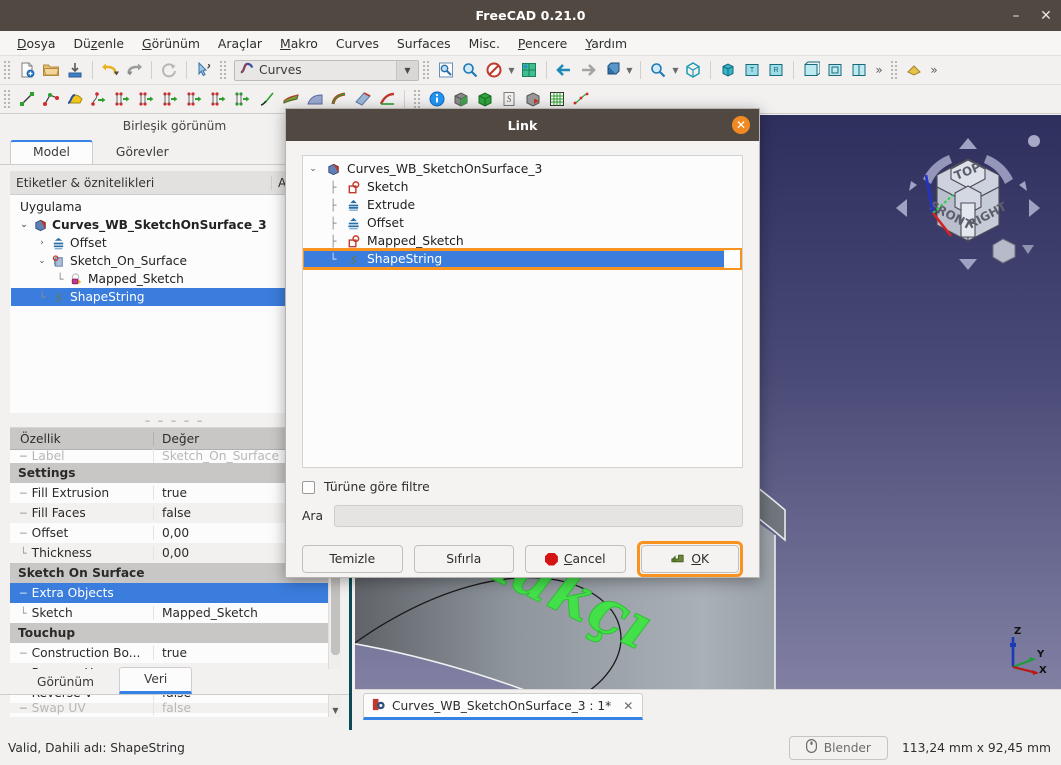 This screenshot has height=765, width=1061. I want to click on curve-extend-icon, so click(195, 99).